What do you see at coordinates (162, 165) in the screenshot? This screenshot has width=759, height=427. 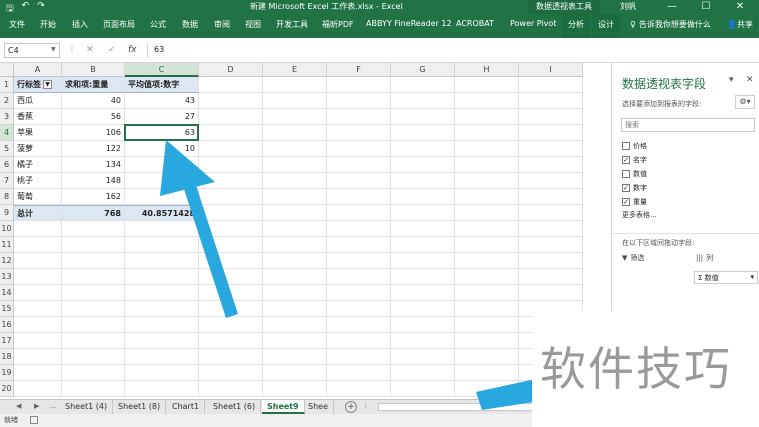 I see `value-cell` at bounding box center [162, 165].